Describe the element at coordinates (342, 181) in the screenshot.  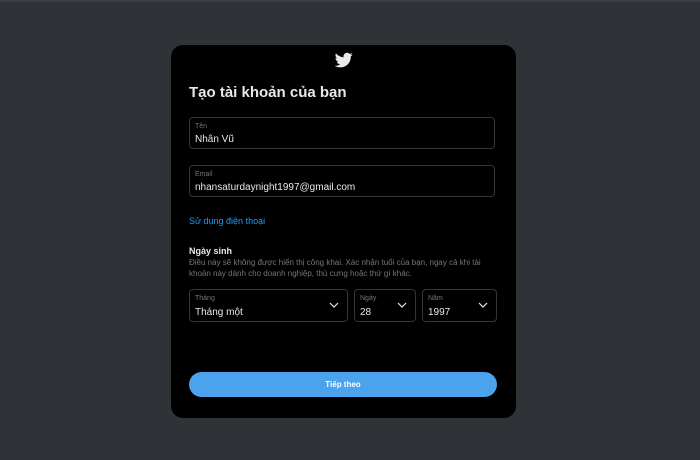
I see `email-field: Email nhansaturdaynight1997@gmail.com` at that location.